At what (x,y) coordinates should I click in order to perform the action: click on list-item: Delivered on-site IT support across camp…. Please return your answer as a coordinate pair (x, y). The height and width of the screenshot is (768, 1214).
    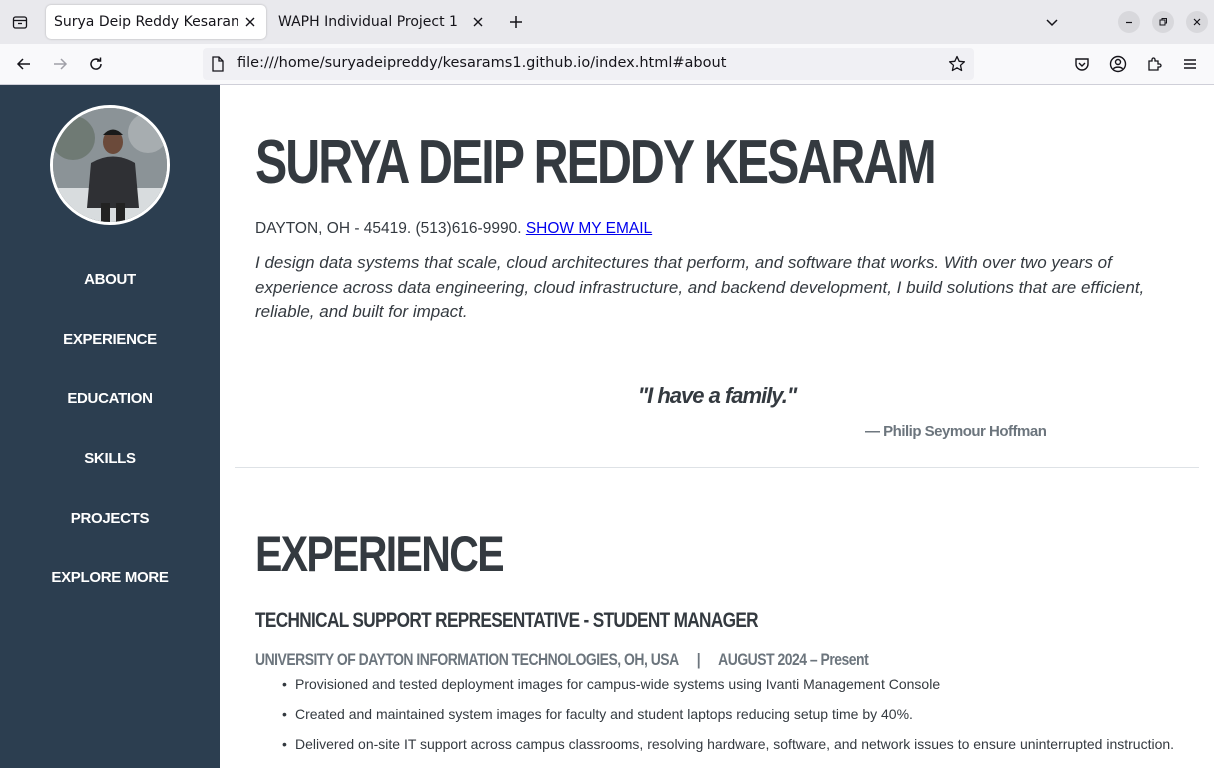
    Looking at the image, I should click on (732, 744).